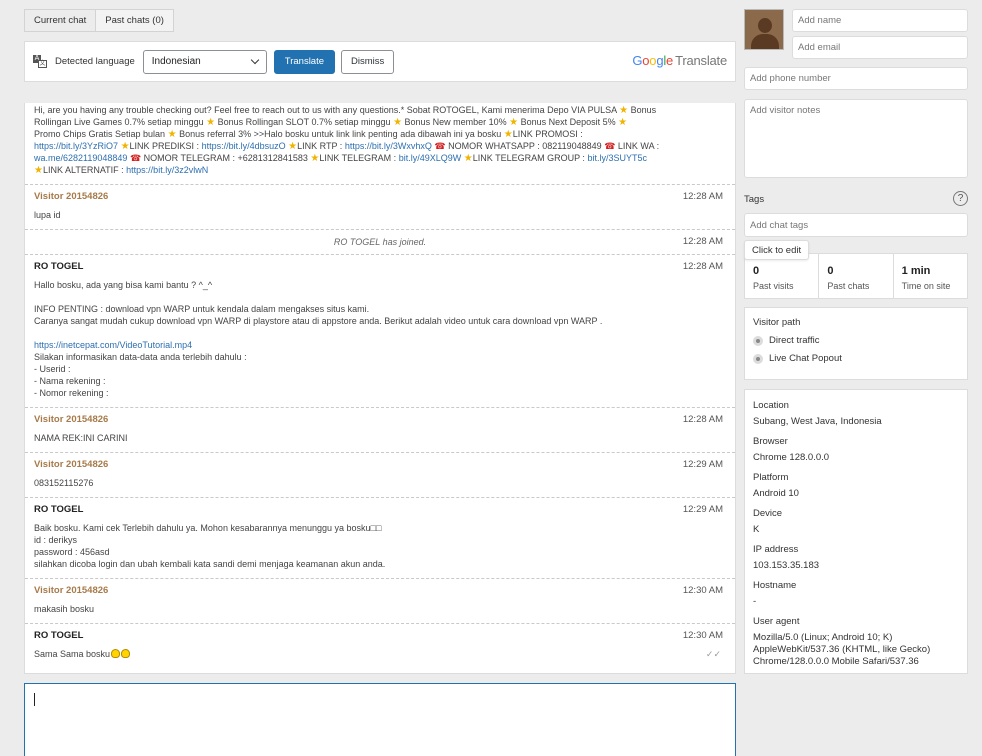 This screenshot has height=756, width=982. What do you see at coordinates (791, 457) in the screenshot?
I see `info-value: Chrome 128.0.0.0` at bounding box center [791, 457].